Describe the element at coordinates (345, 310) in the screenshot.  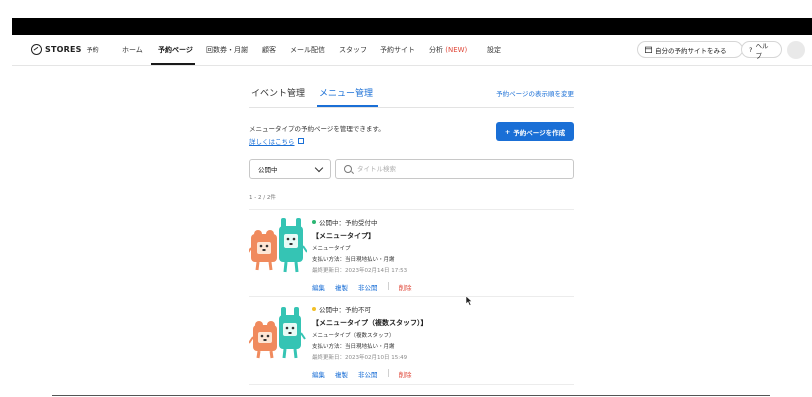
I see `status-text: 公開中：予約不可` at that location.